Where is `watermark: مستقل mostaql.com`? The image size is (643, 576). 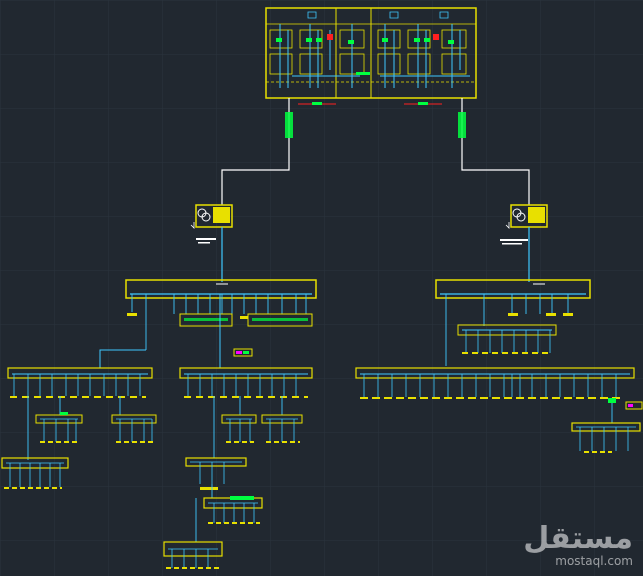 watermark: مستقل mostaql.com is located at coordinates (578, 545).